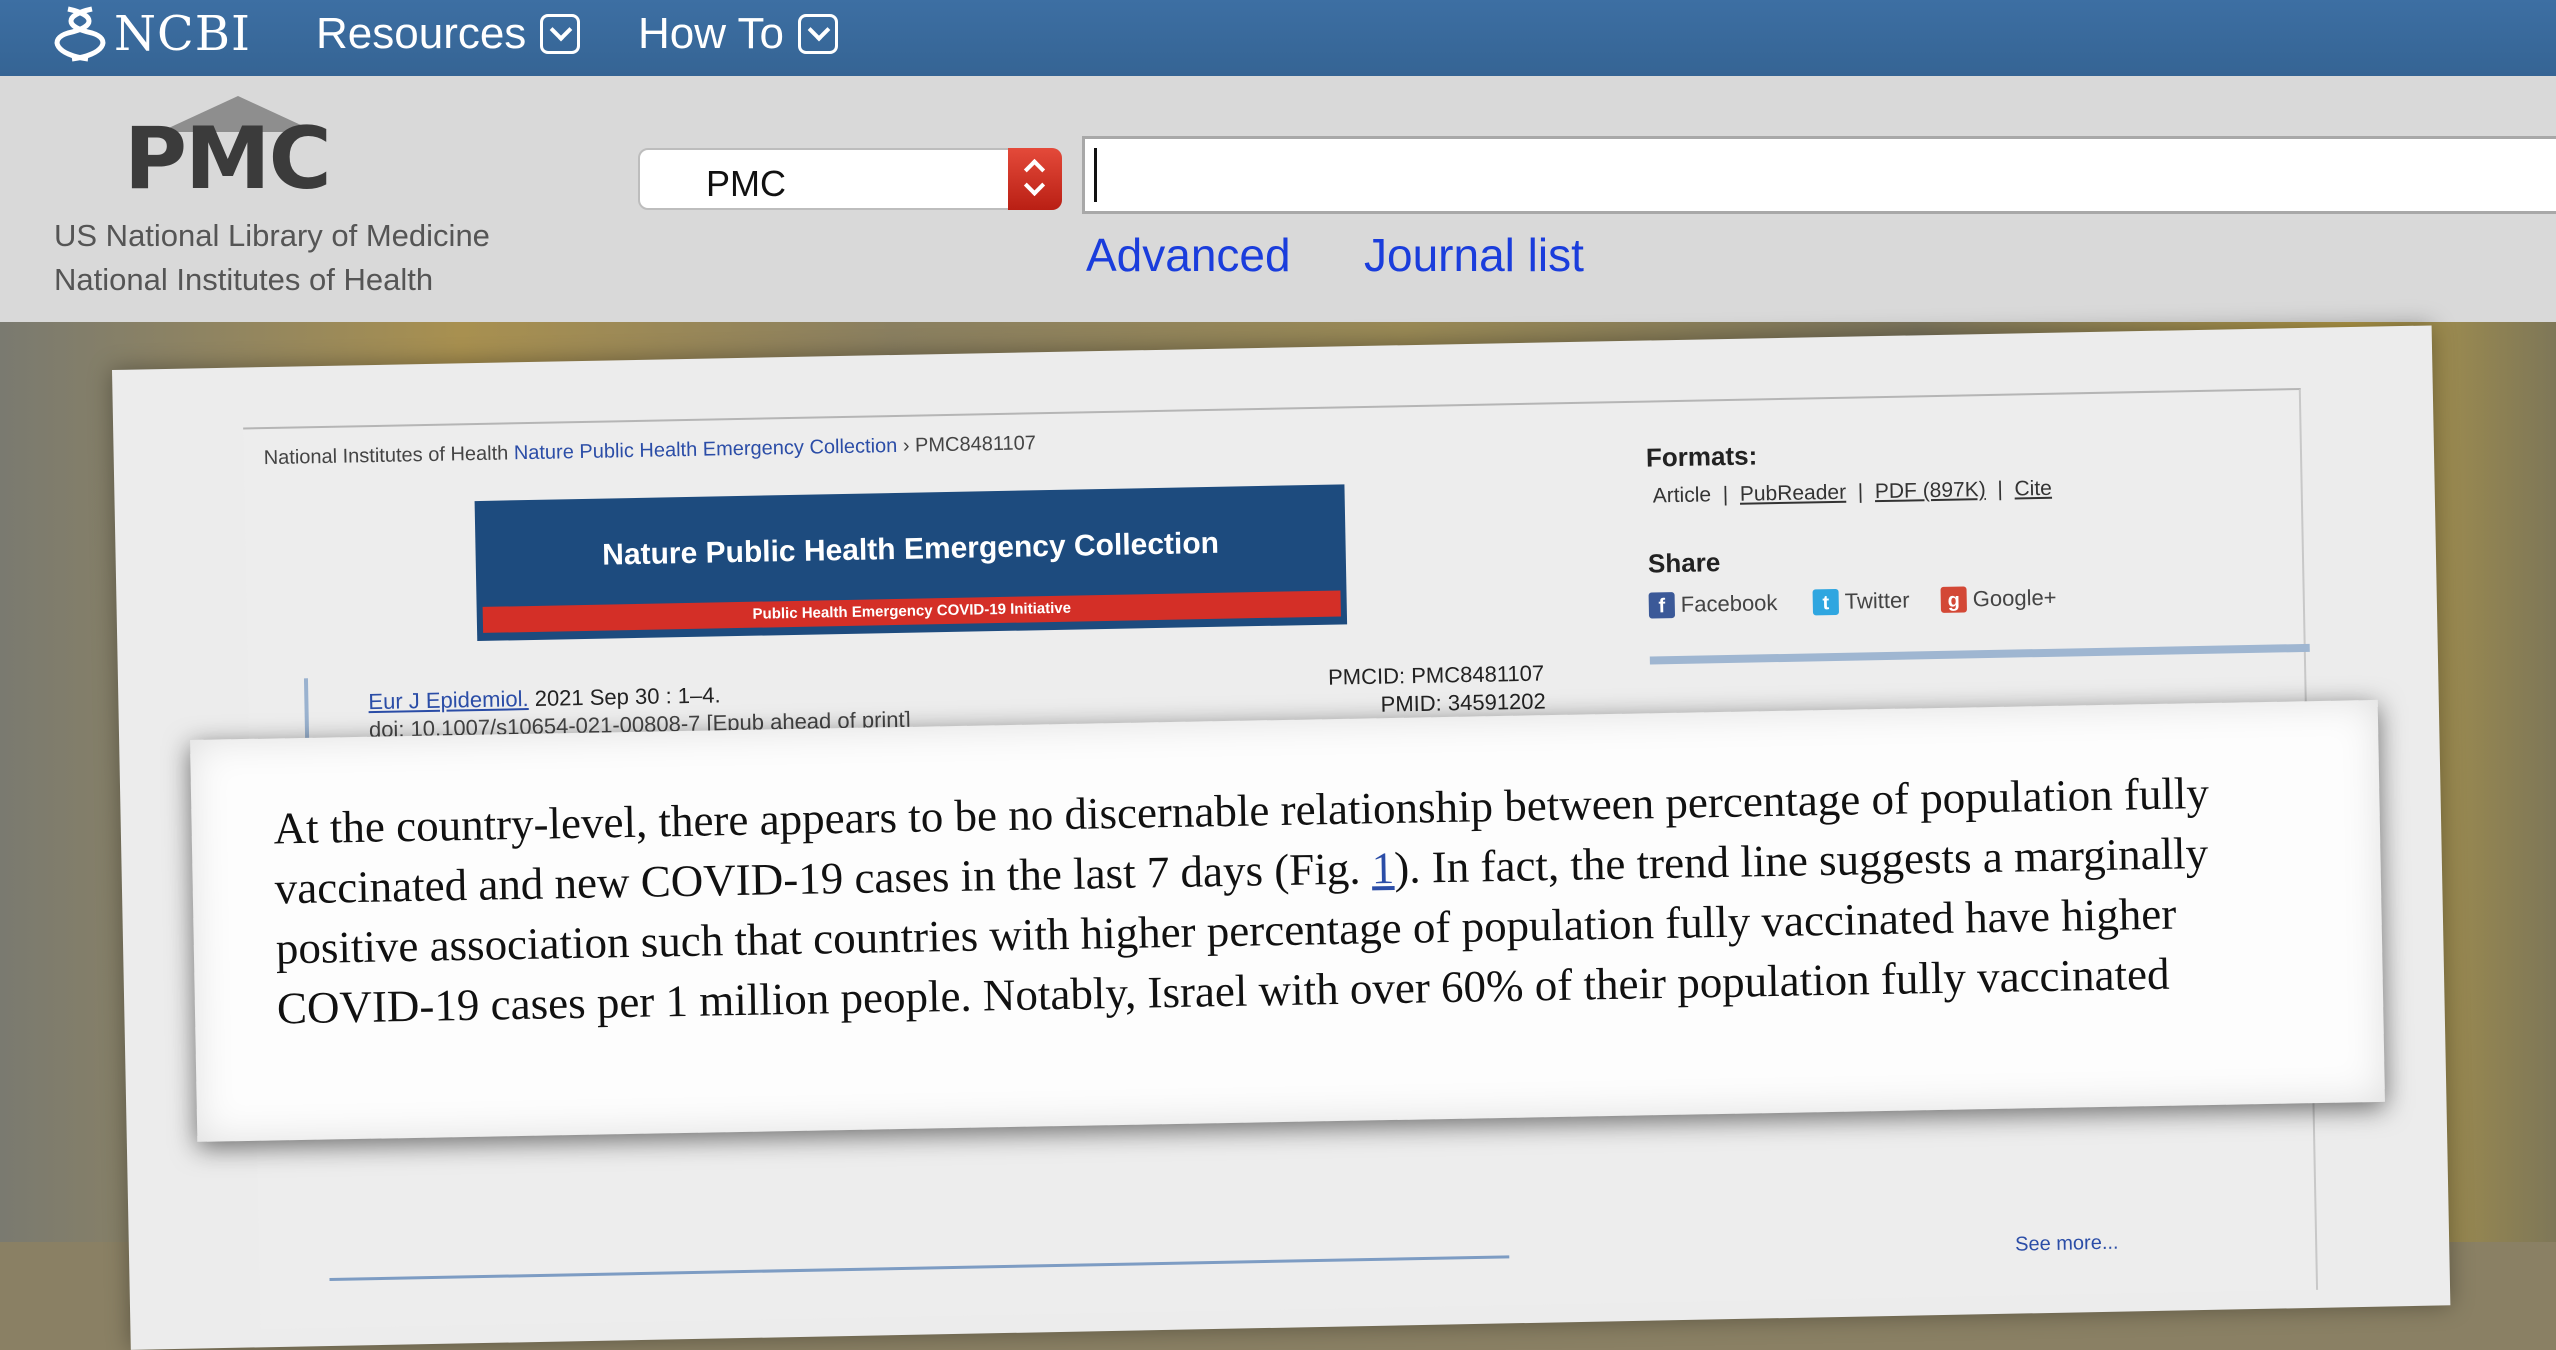  I want to click on ncbi-logo: NCBI, so click(151, 34).